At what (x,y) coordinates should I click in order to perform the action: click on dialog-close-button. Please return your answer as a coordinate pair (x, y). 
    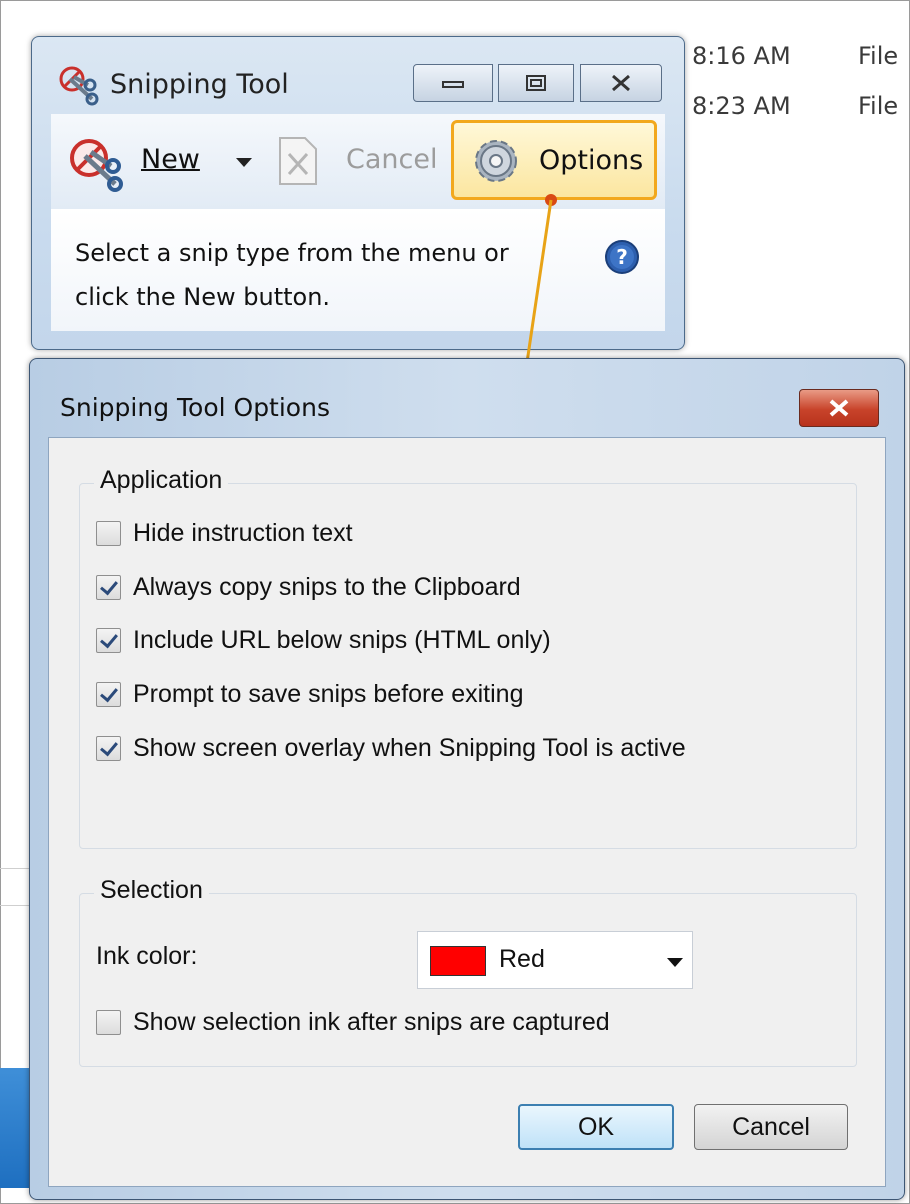
    Looking at the image, I should click on (839, 408).